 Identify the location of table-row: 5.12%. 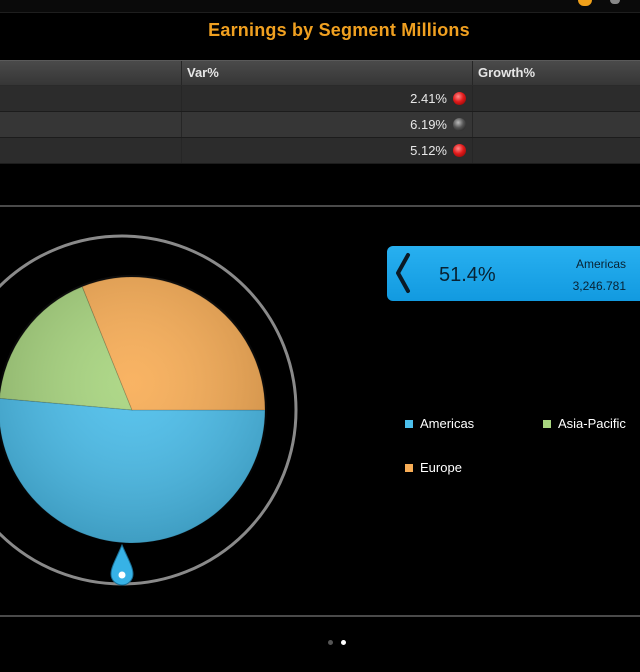
(320, 151).